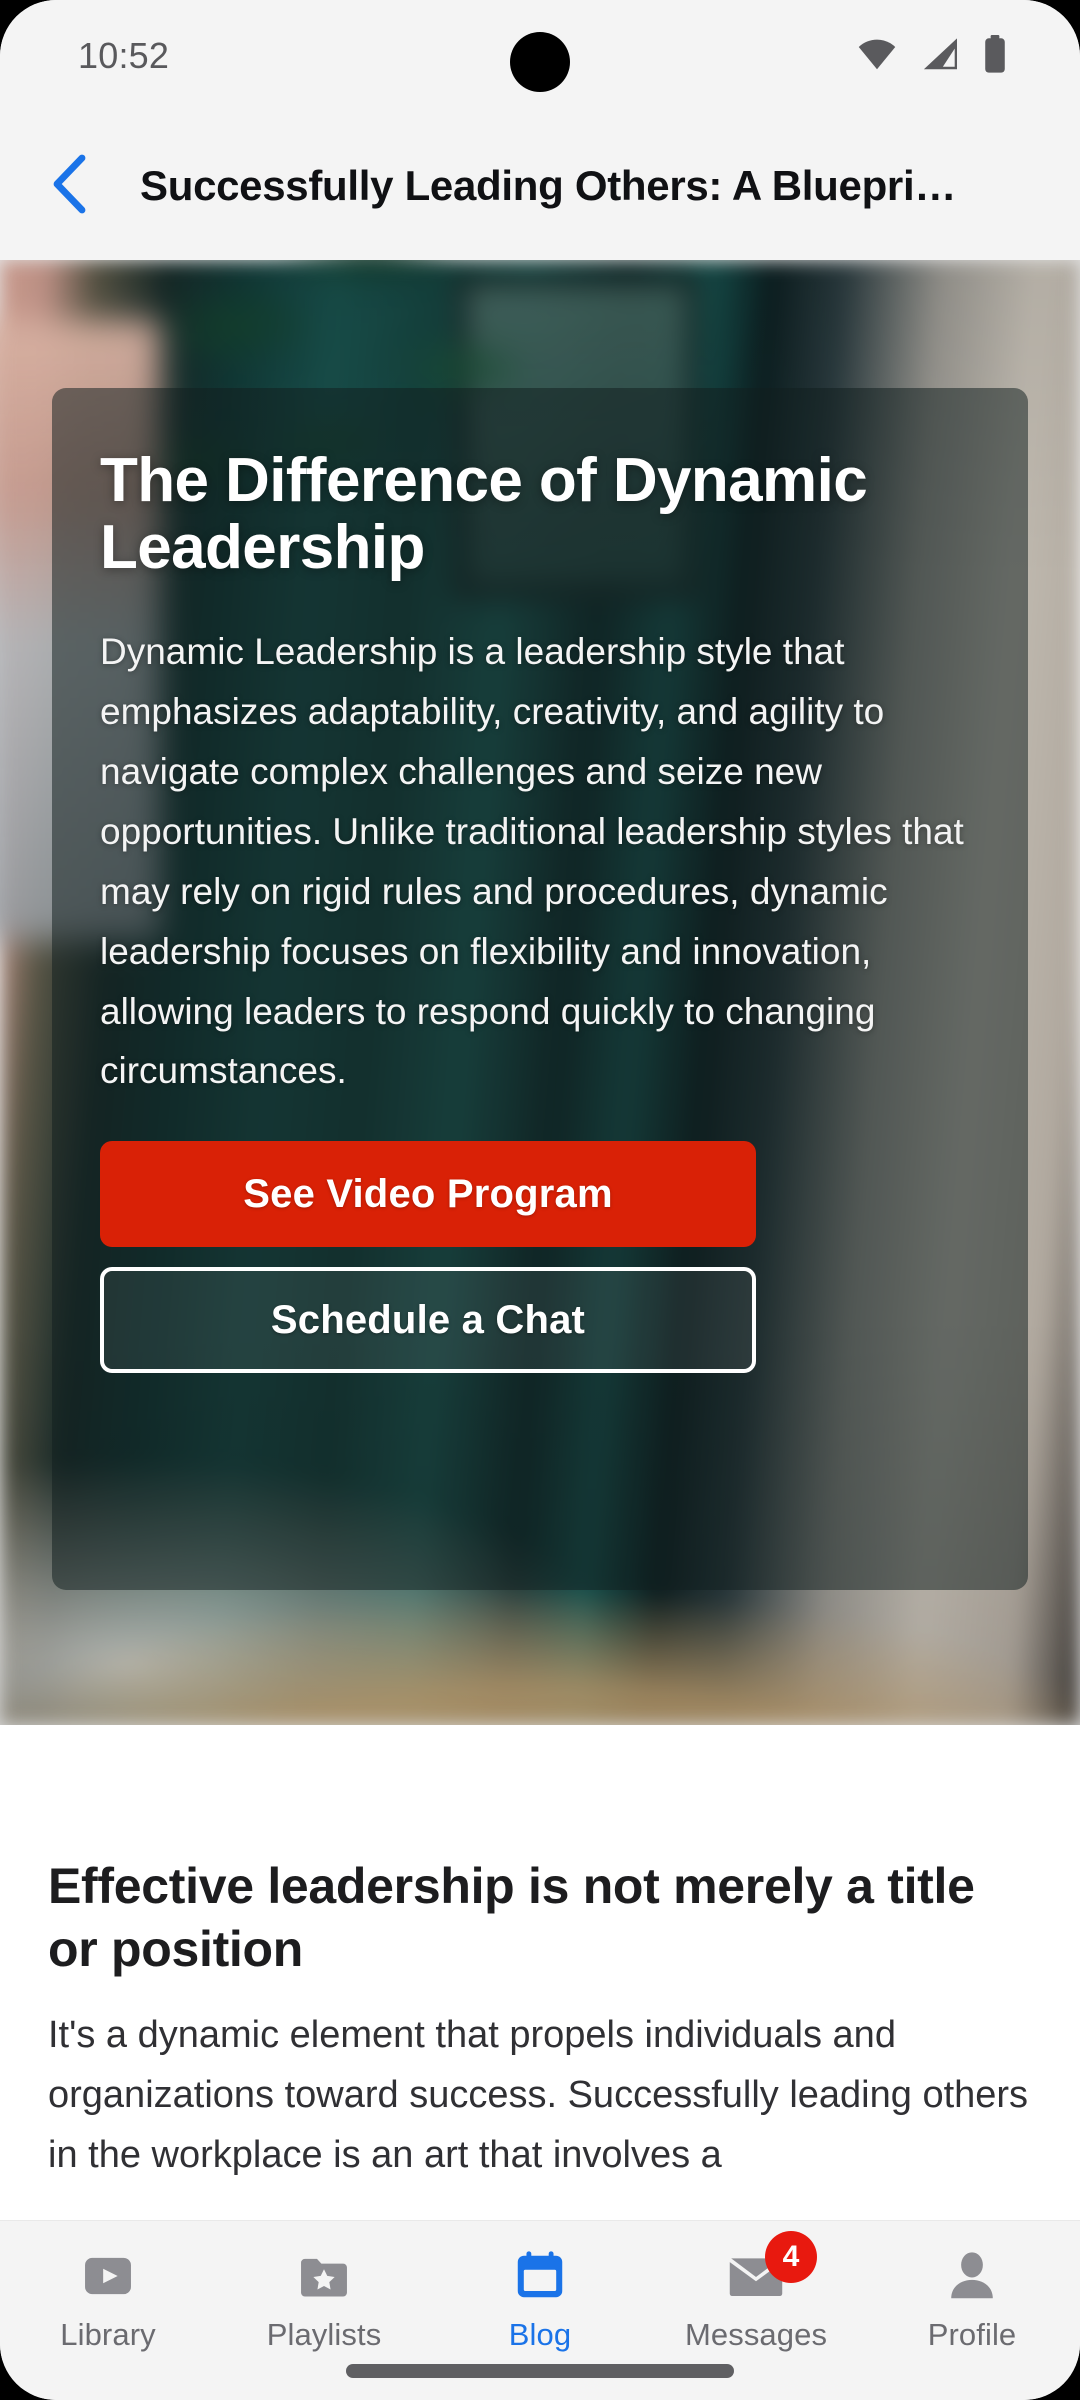 The width and height of the screenshot is (1080, 2400). What do you see at coordinates (324, 2334) in the screenshot?
I see `nav-label-playlists: Playlists` at bounding box center [324, 2334].